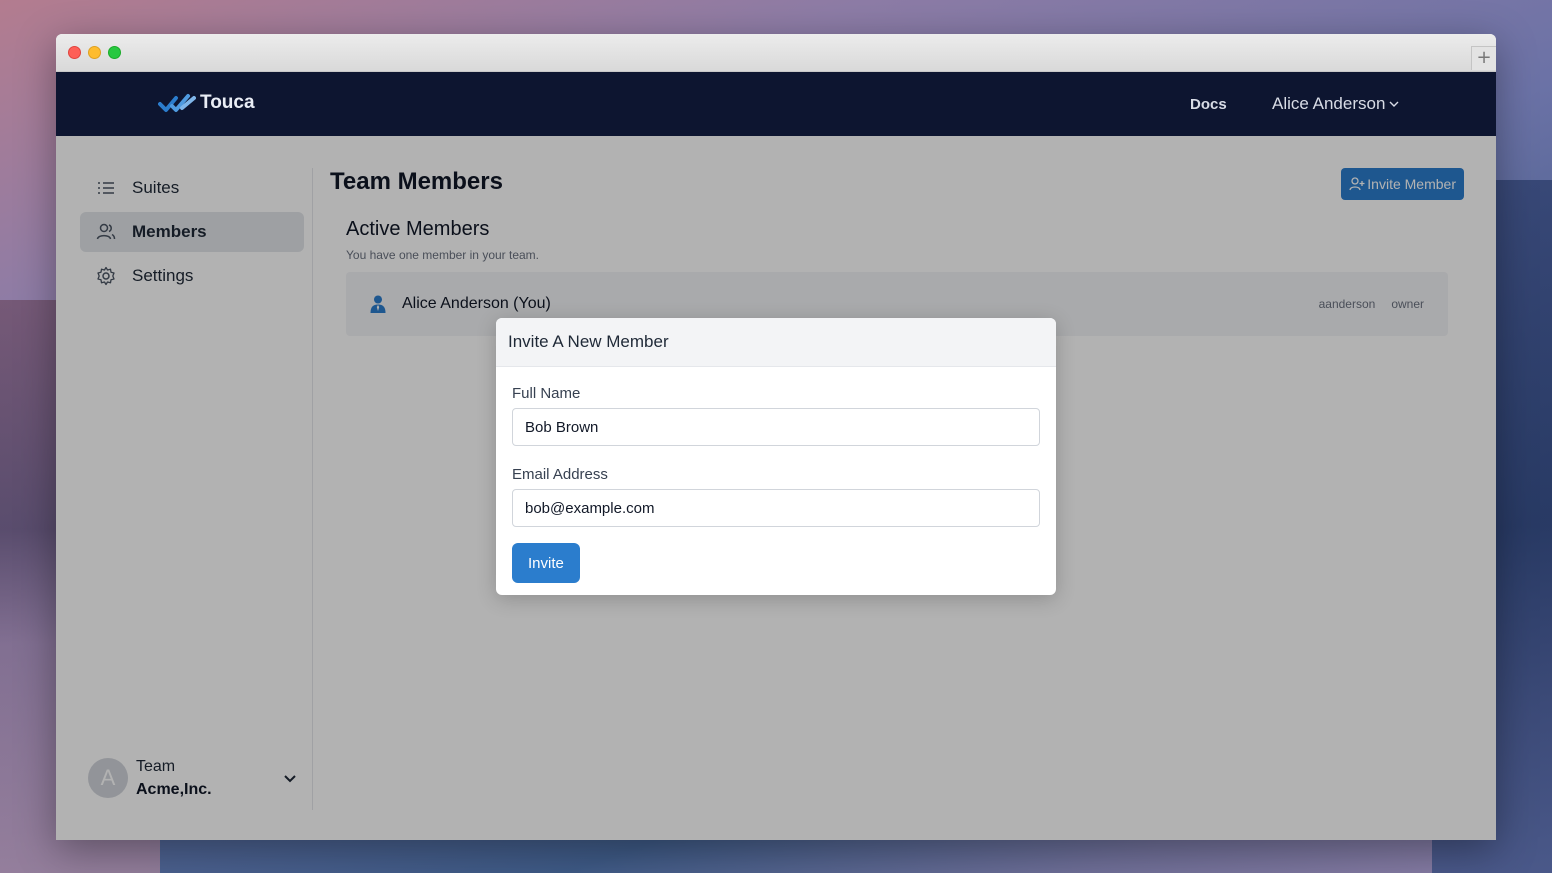 This screenshot has height=873, width=1552. I want to click on fullname-label: Full Name, so click(546, 393).